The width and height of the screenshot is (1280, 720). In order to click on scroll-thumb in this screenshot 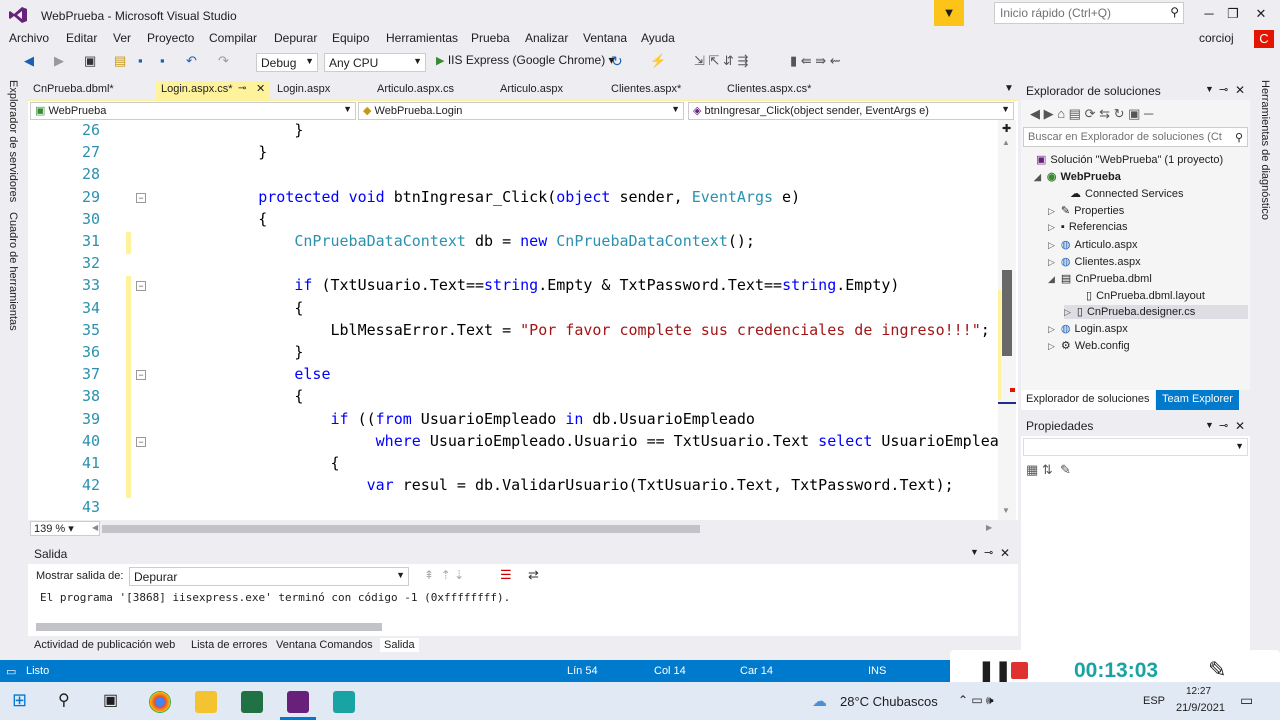, I will do `click(1007, 313)`.